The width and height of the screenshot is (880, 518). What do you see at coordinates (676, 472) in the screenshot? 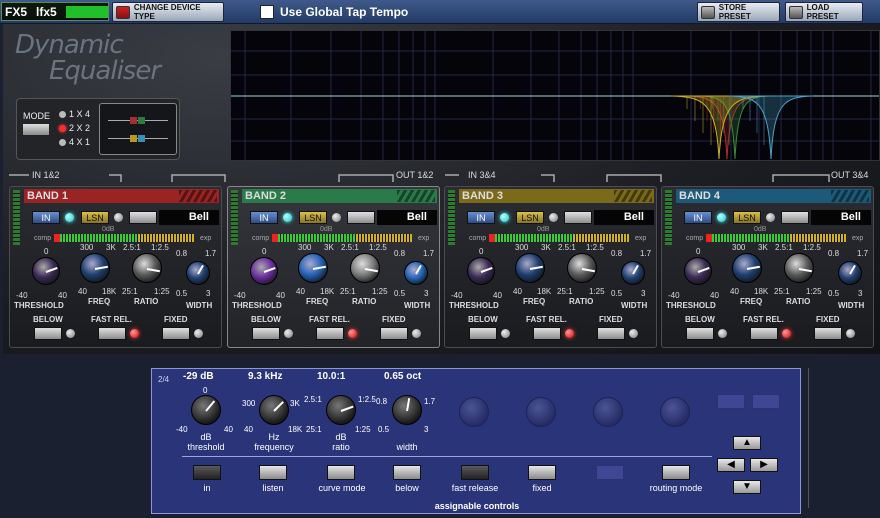
I see `routing-mode-button` at bounding box center [676, 472].